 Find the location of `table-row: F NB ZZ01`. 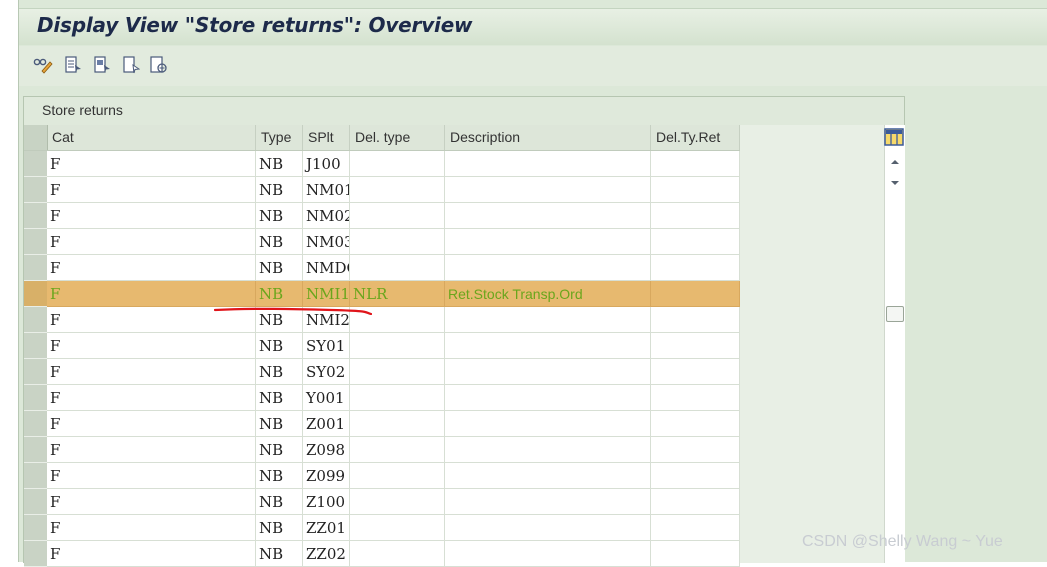

table-row: F NB ZZ01 is located at coordinates (382, 528).